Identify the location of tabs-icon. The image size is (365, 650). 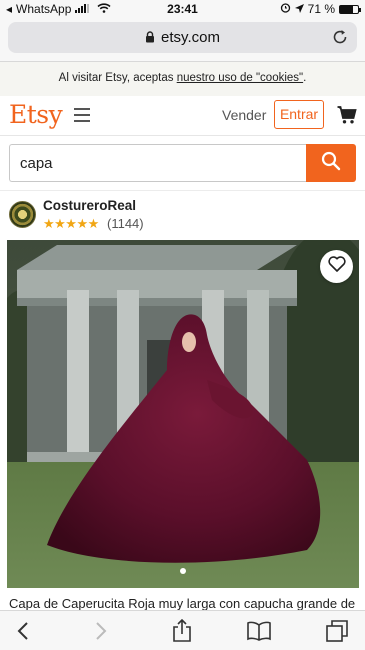
(337, 631).